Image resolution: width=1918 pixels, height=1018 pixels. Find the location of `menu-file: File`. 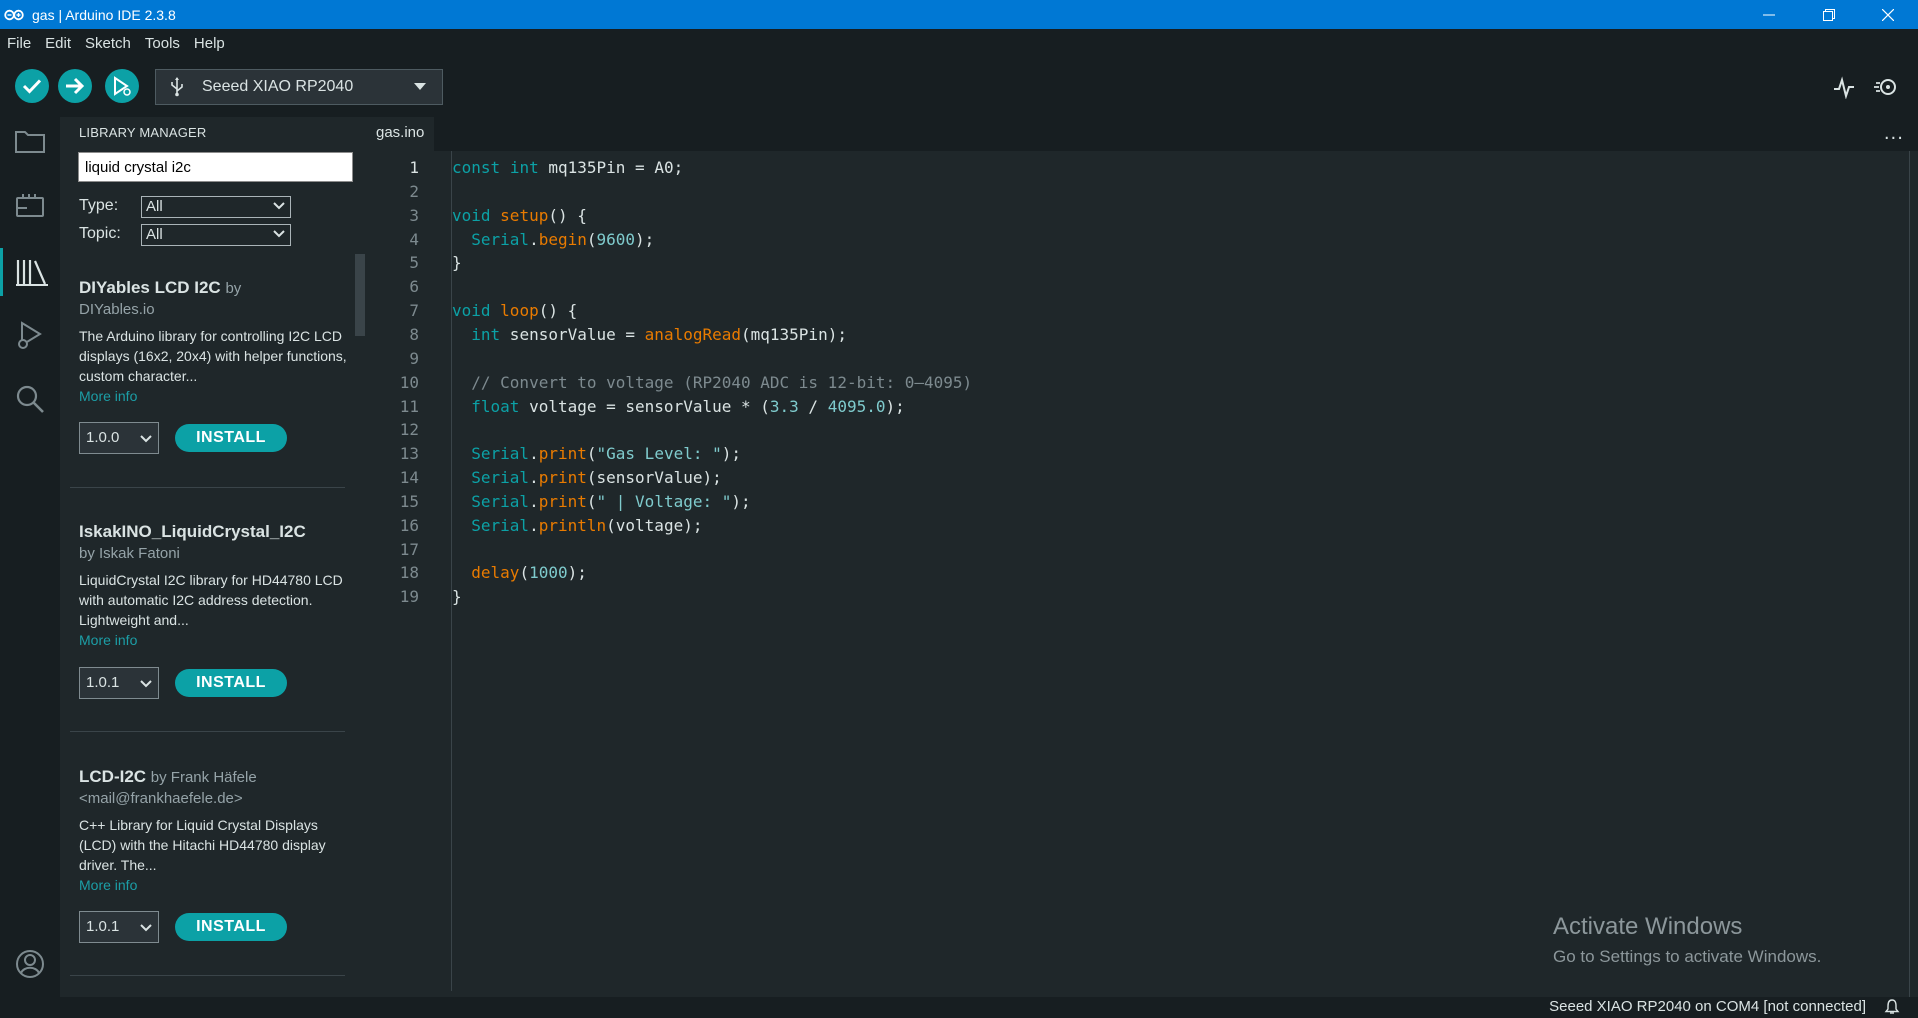

menu-file: File is located at coordinates (19, 44).